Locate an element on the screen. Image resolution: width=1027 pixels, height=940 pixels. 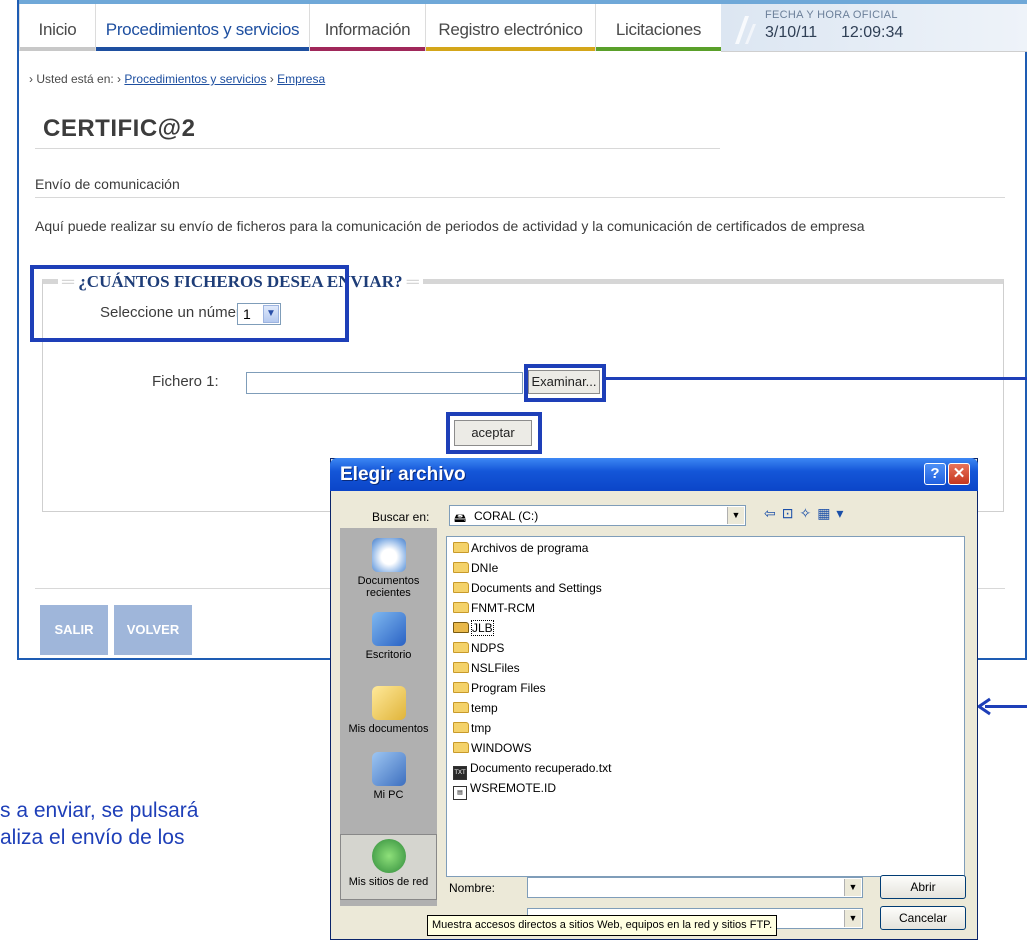
cancel-button: Cancelar is located at coordinates (923, 918).